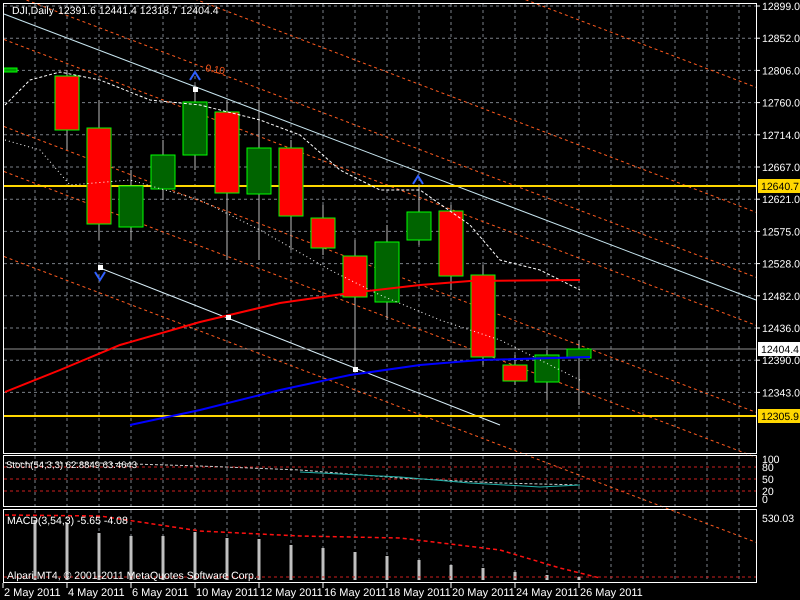 The height and width of the screenshot is (600, 800). What do you see at coordinates (781, 264) in the screenshot?
I see `price-tick: 12528.0` at bounding box center [781, 264].